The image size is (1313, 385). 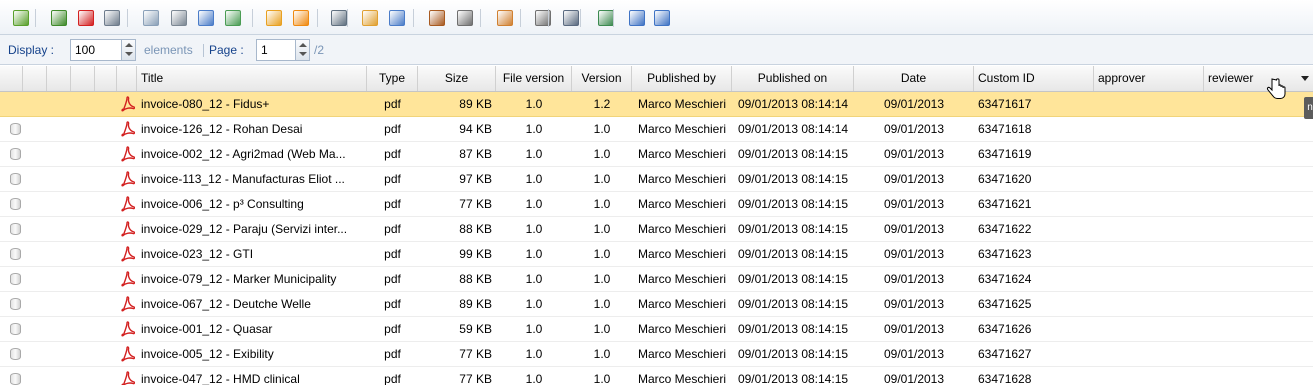 I want to click on import-icon, so click(x=606, y=18).